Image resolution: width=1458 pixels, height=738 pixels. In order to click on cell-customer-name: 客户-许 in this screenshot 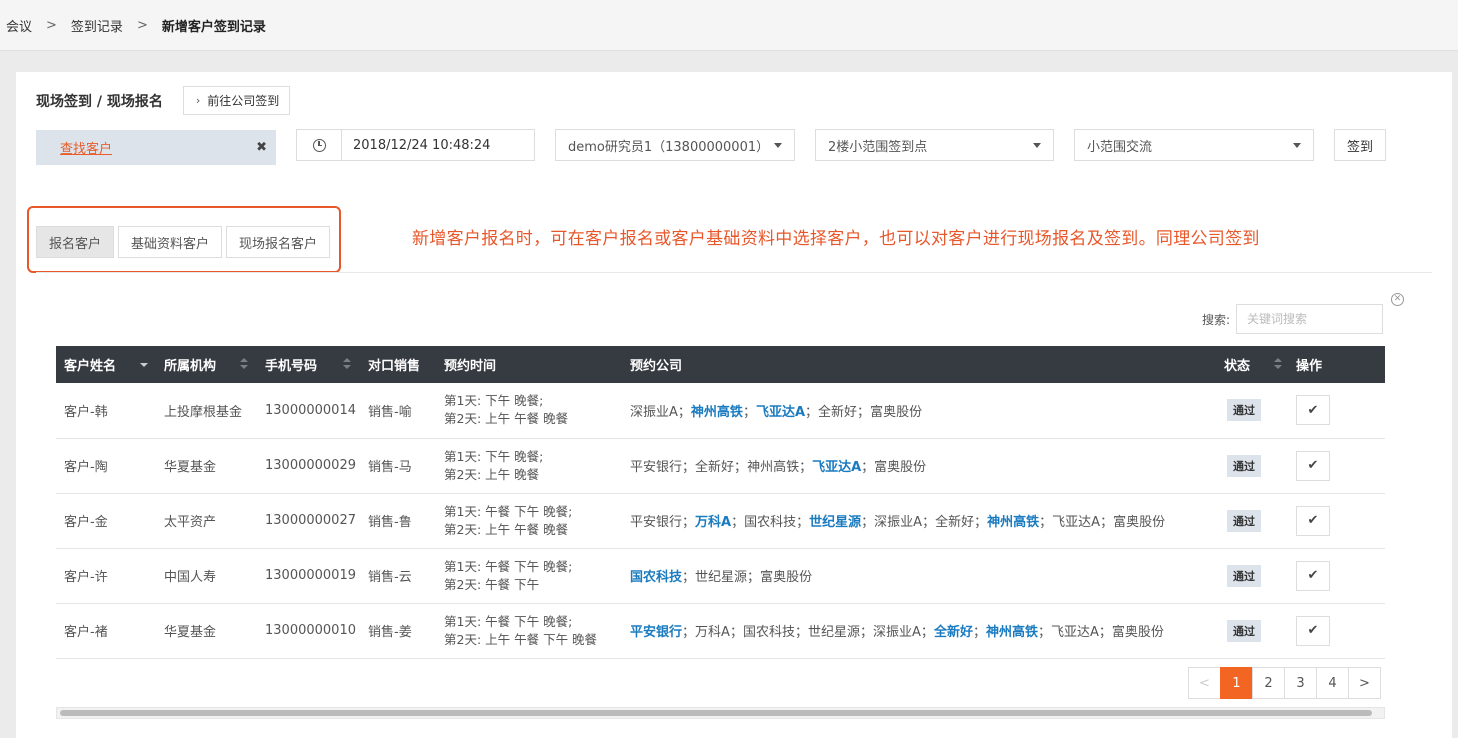, I will do `click(86, 577)`.